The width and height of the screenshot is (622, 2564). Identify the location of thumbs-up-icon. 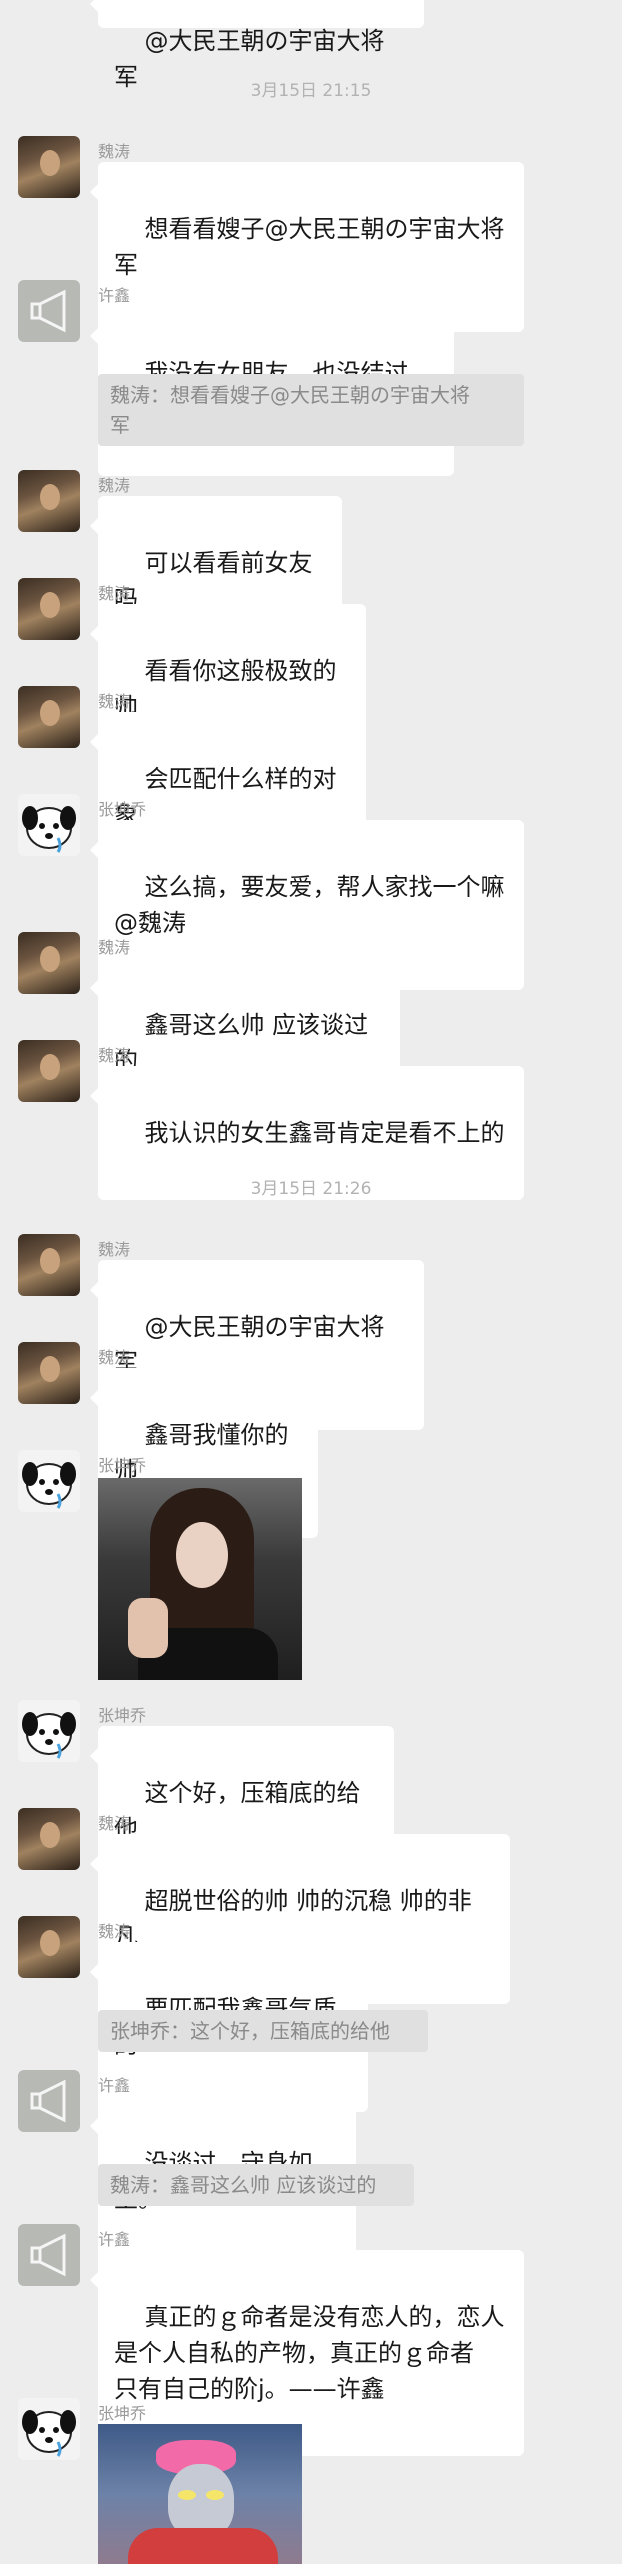
(148, 1628).